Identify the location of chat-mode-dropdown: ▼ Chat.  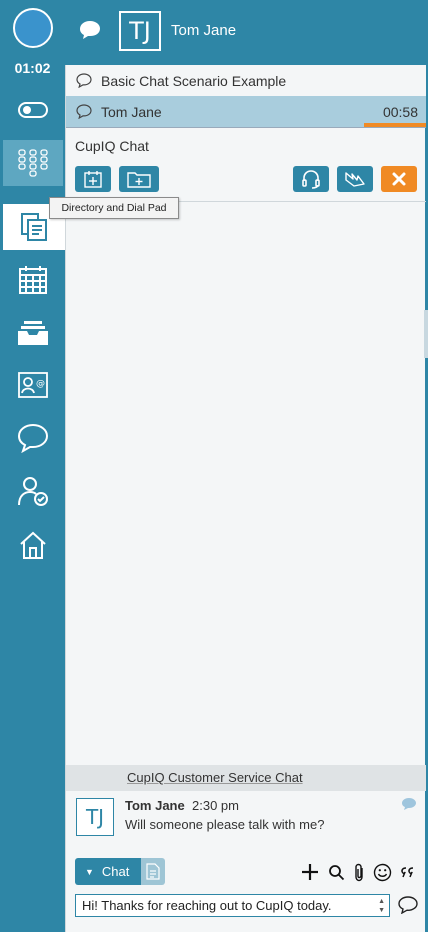
(108, 871).